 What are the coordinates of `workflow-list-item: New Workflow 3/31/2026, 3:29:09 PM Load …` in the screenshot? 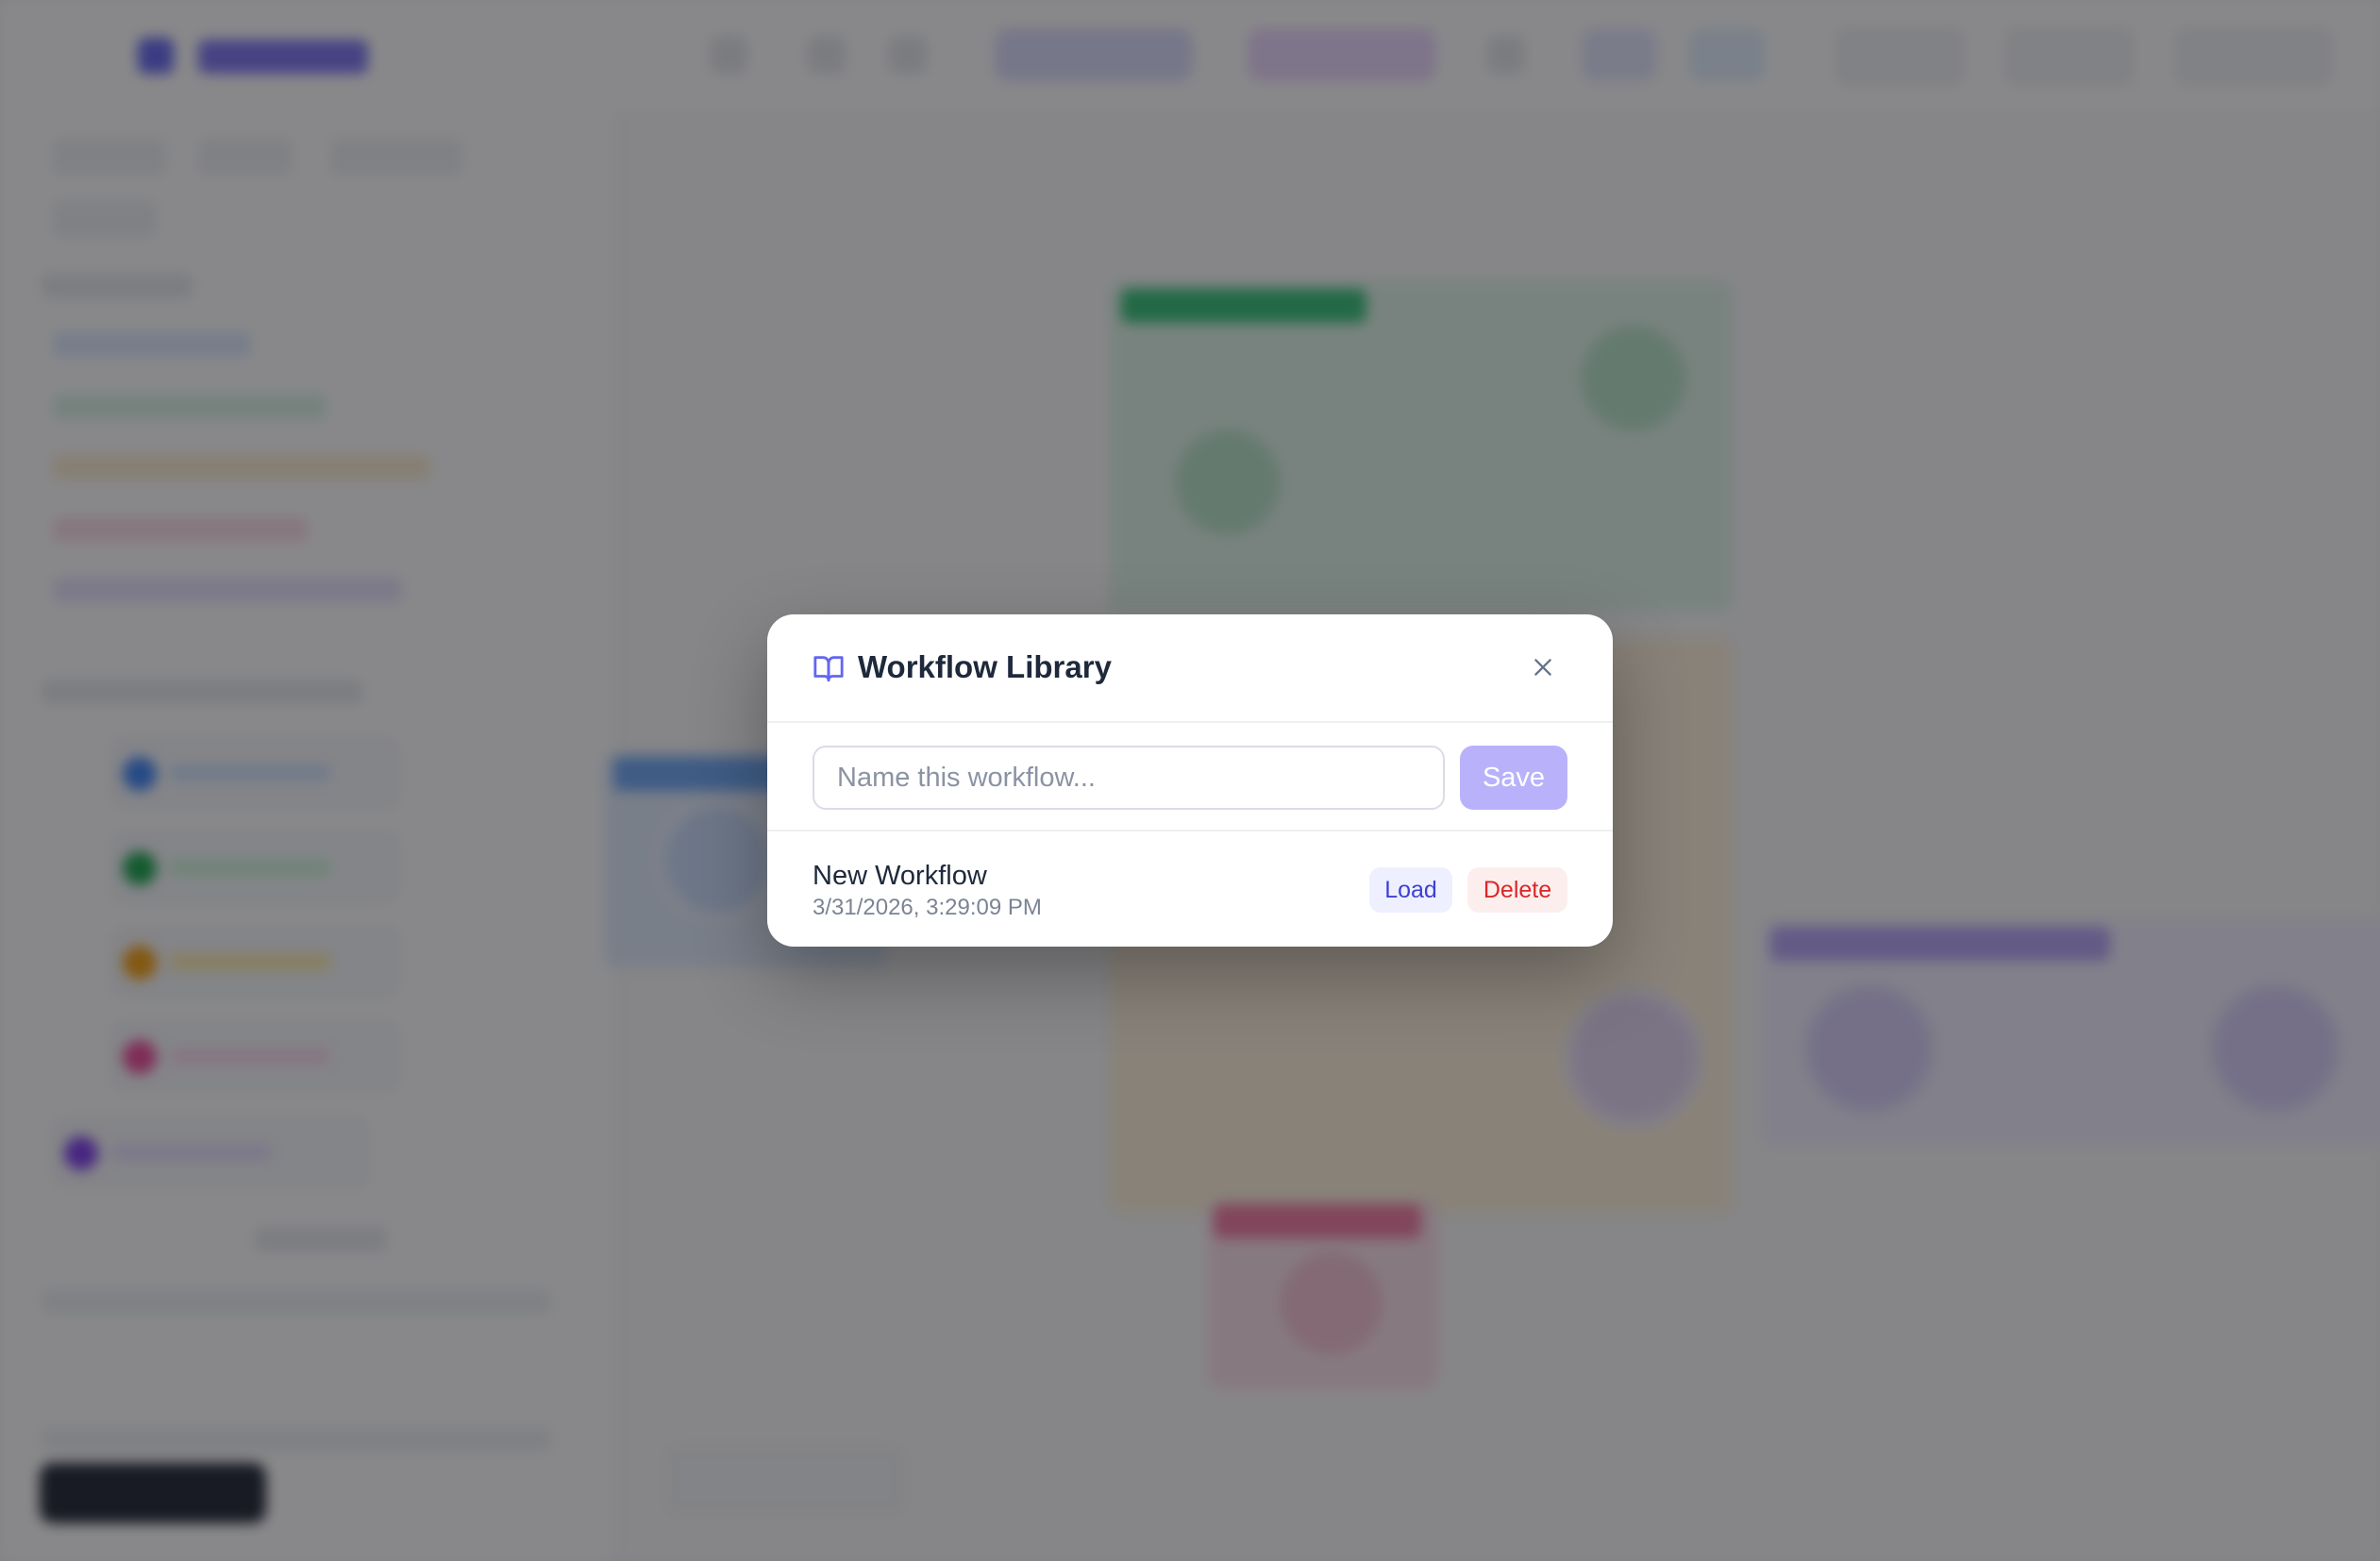 It's located at (1190, 889).